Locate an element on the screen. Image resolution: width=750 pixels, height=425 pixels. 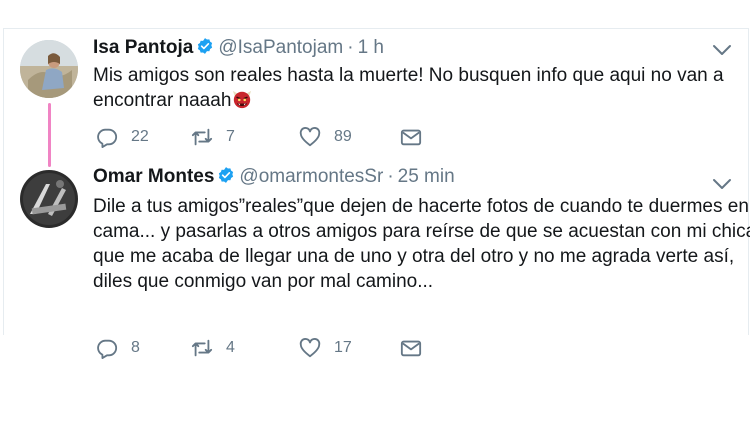
like-count: 17 is located at coordinates (343, 347).